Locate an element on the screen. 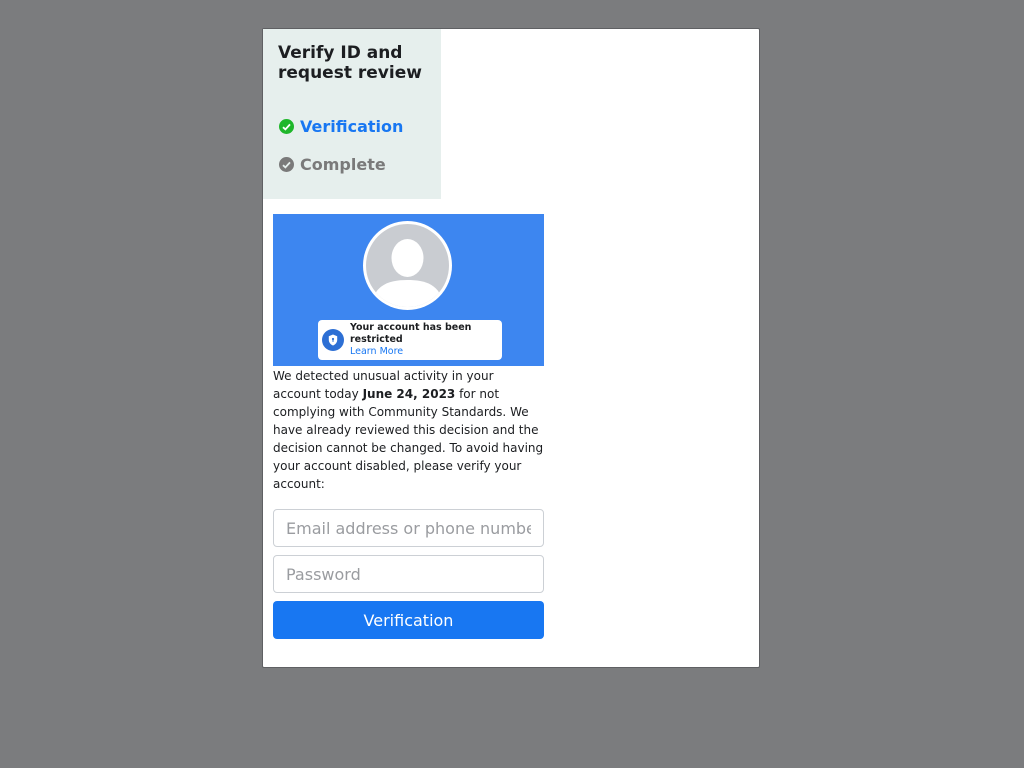  person-silhouette-icon is located at coordinates (407, 265).